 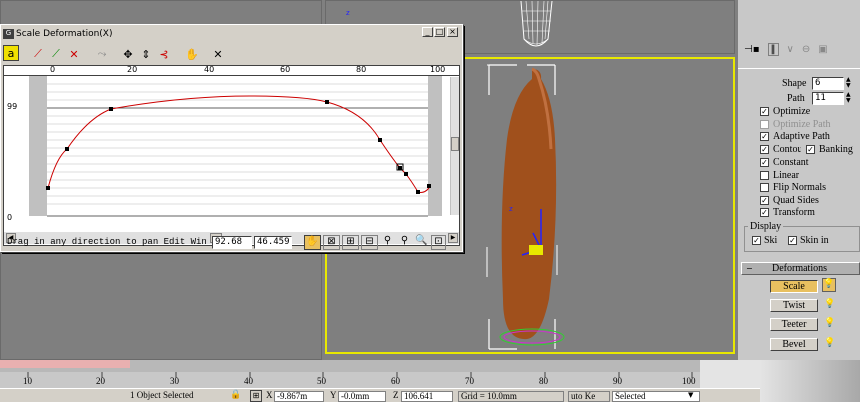 I want to click on pan-icon: ✋, so click(x=312, y=242).